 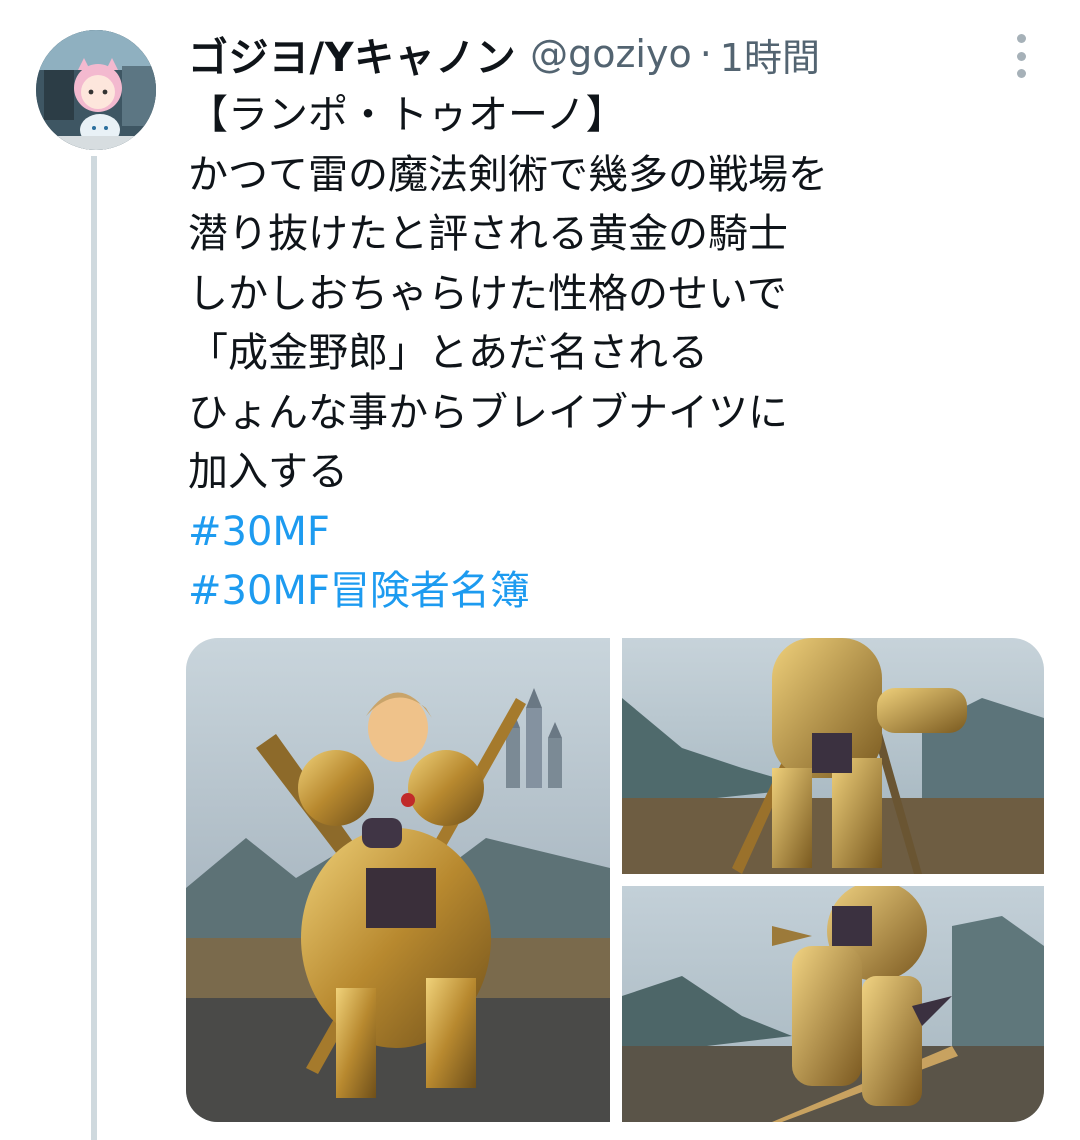 I want to click on tweet-text-line: かつて雷の魔法剣術で幾多の戦場を, so click(x=508, y=174).